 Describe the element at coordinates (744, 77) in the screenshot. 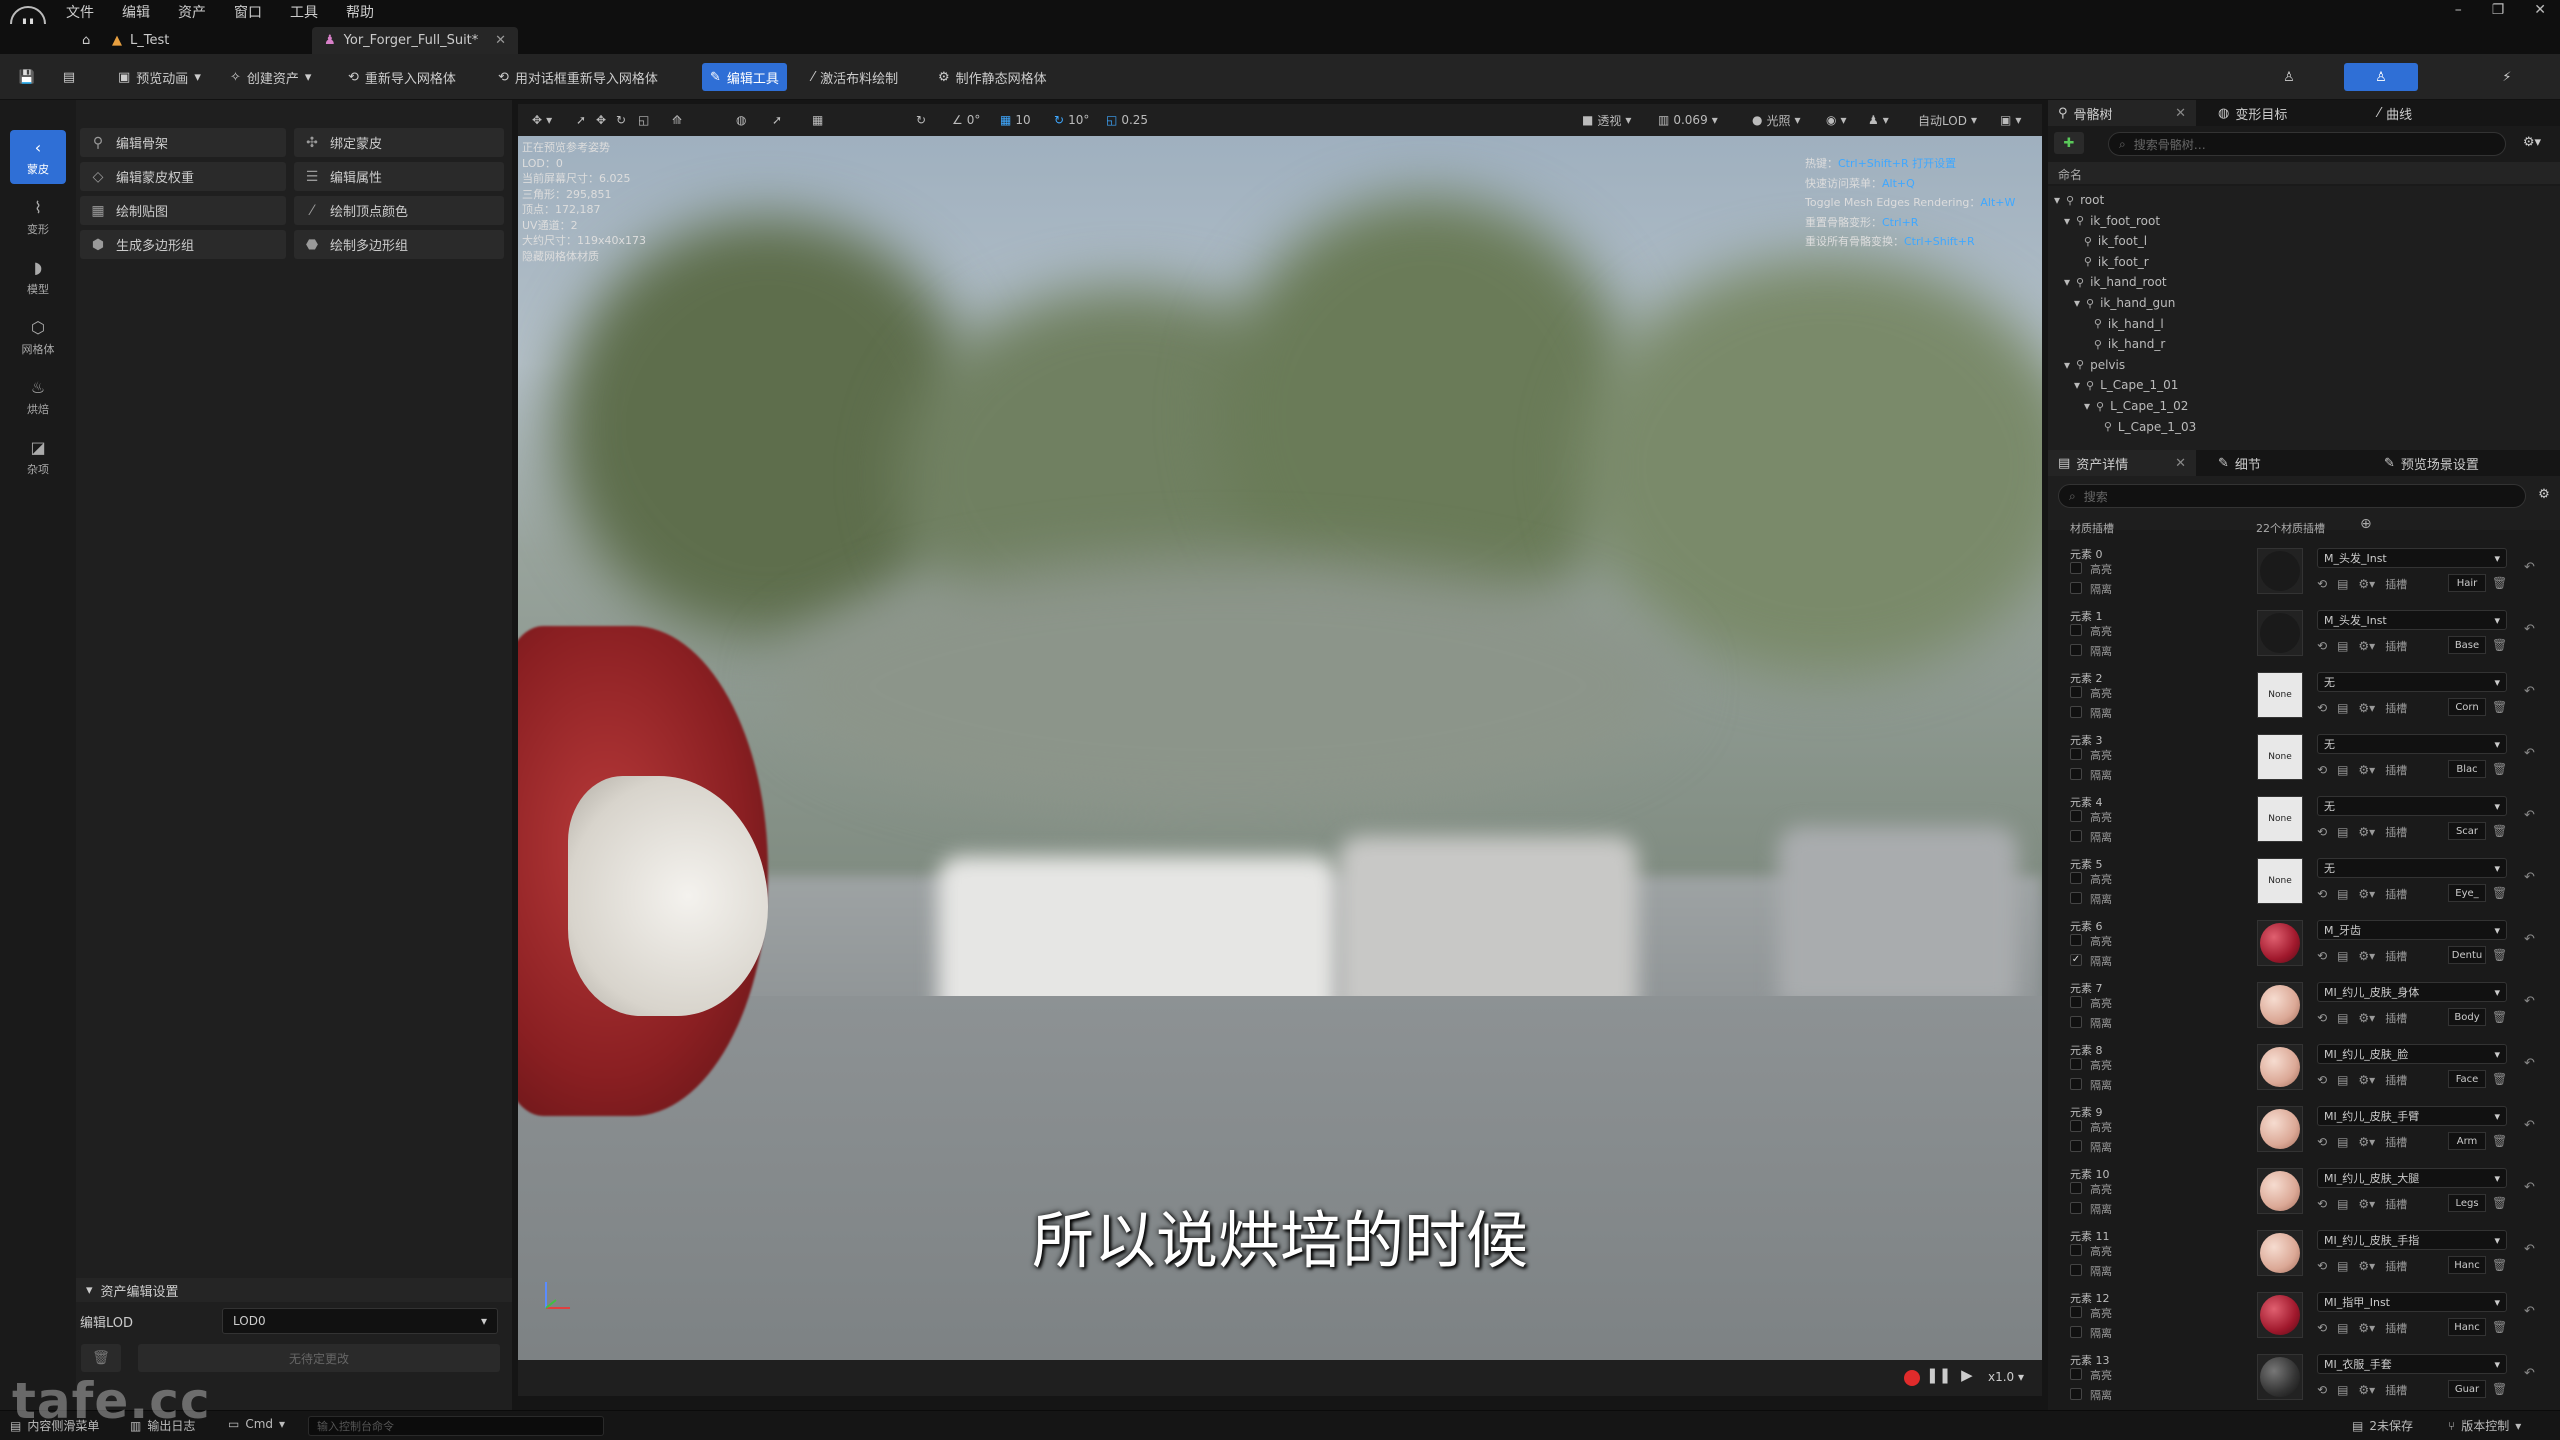

I see `edit-tools-button: ✎ 编辑工具` at that location.